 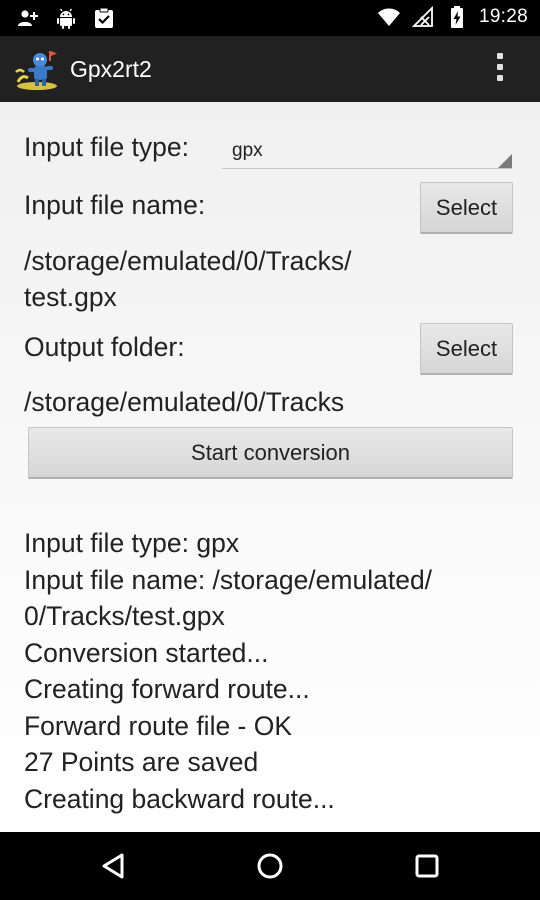 I want to click on log-line: Input file type: gpx, so click(x=132, y=543).